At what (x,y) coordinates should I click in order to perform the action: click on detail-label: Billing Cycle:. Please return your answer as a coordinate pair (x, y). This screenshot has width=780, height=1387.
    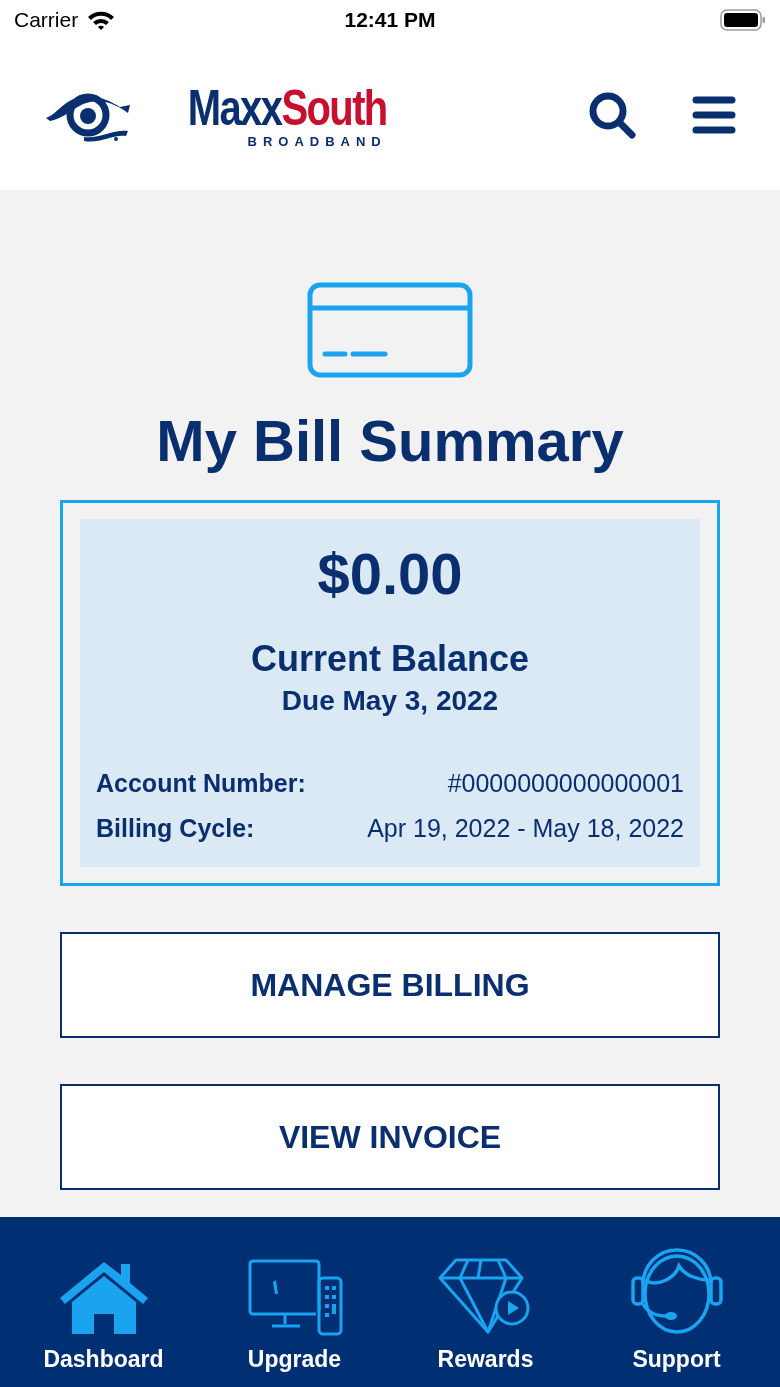
    Looking at the image, I should click on (175, 828).